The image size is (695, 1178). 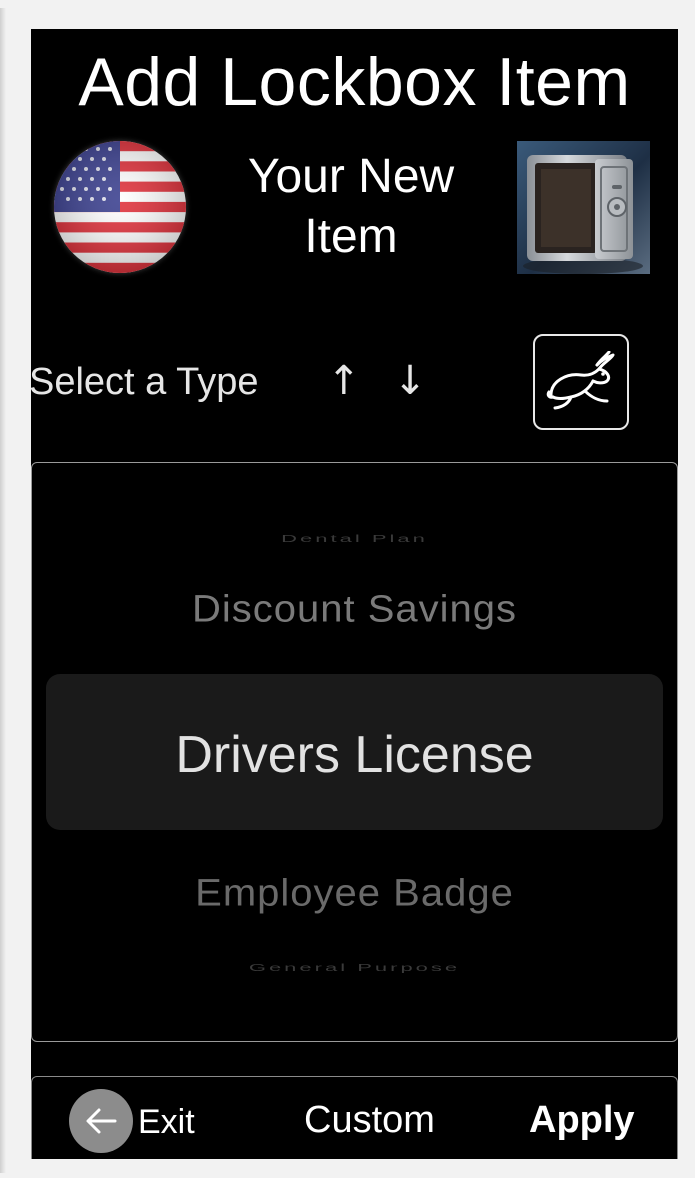 What do you see at coordinates (583, 207) in the screenshot?
I see `safe-image-icon` at bounding box center [583, 207].